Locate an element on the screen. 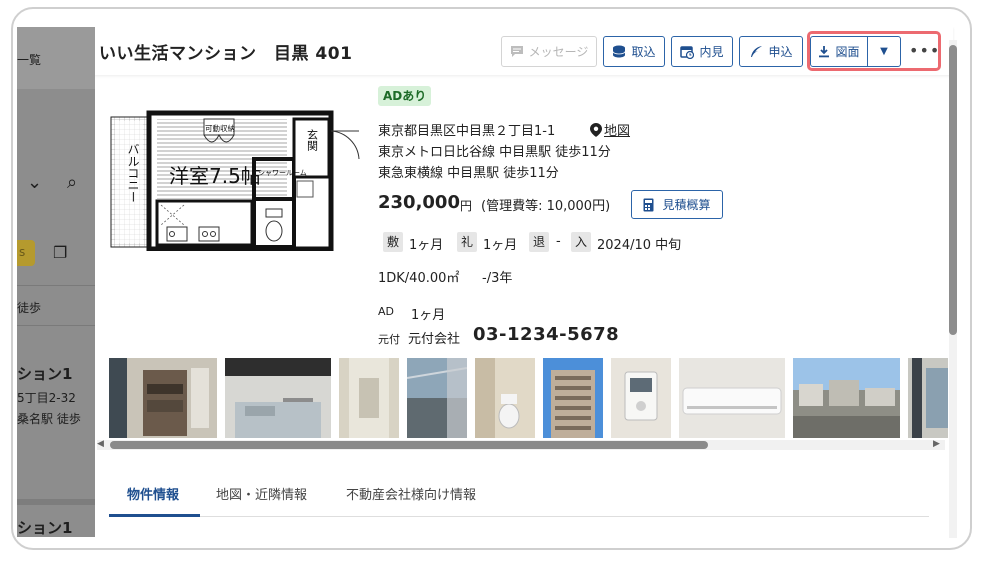 This screenshot has height=564, width=983. move-out-value: - is located at coordinates (558, 241).